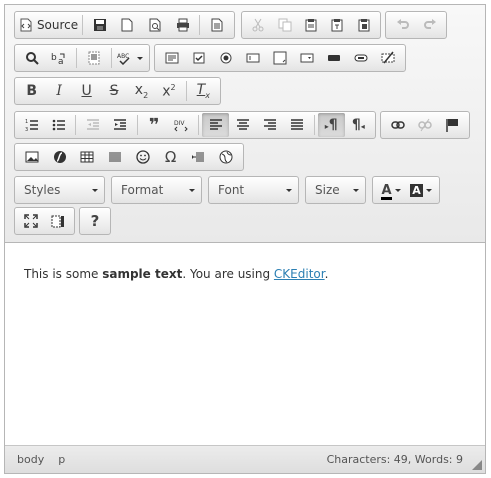 This screenshot has width=491, height=478. What do you see at coordinates (253, 190) in the screenshot?
I see `font-combo: Font` at bounding box center [253, 190].